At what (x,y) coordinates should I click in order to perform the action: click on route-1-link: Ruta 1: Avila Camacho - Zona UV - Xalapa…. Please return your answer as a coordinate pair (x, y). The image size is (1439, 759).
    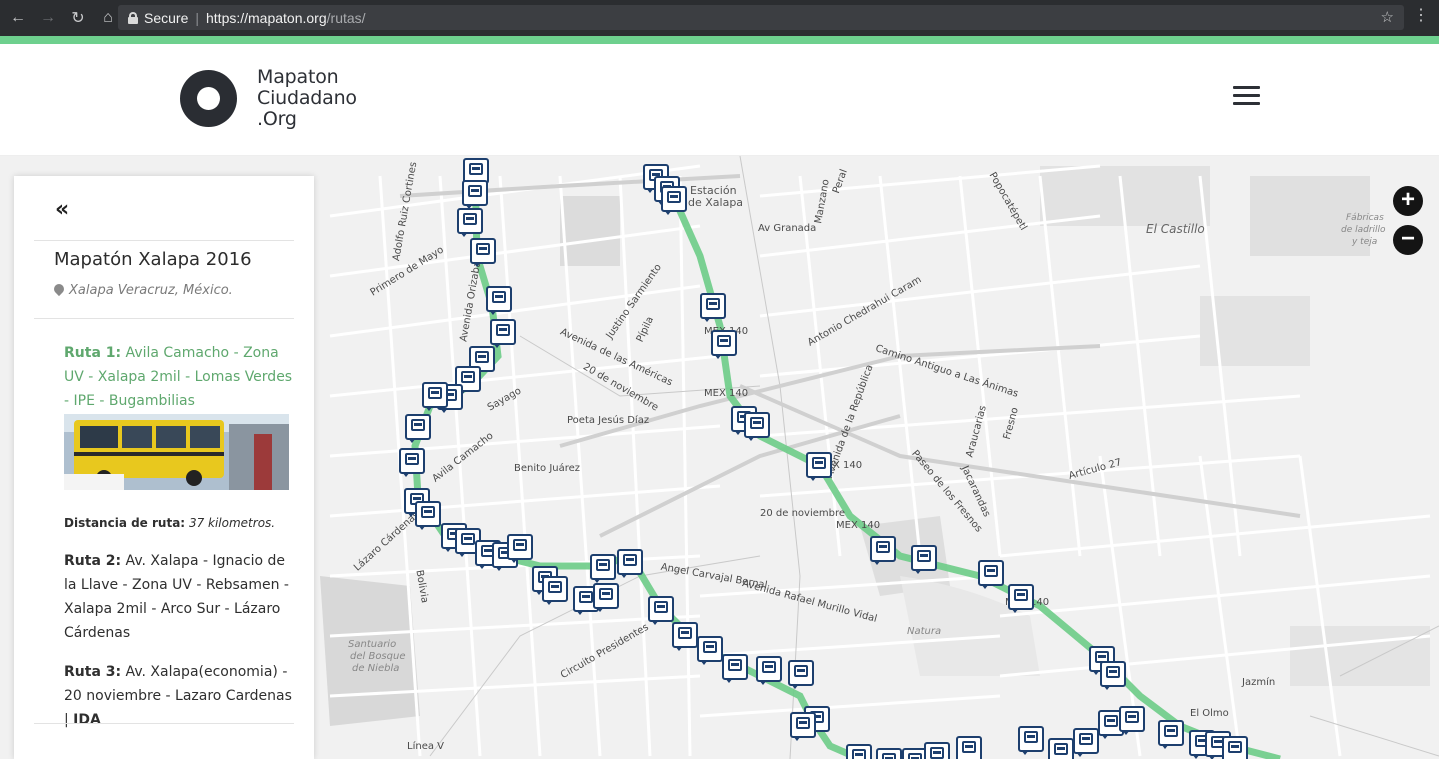
    Looking at the image, I should click on (179, 377).